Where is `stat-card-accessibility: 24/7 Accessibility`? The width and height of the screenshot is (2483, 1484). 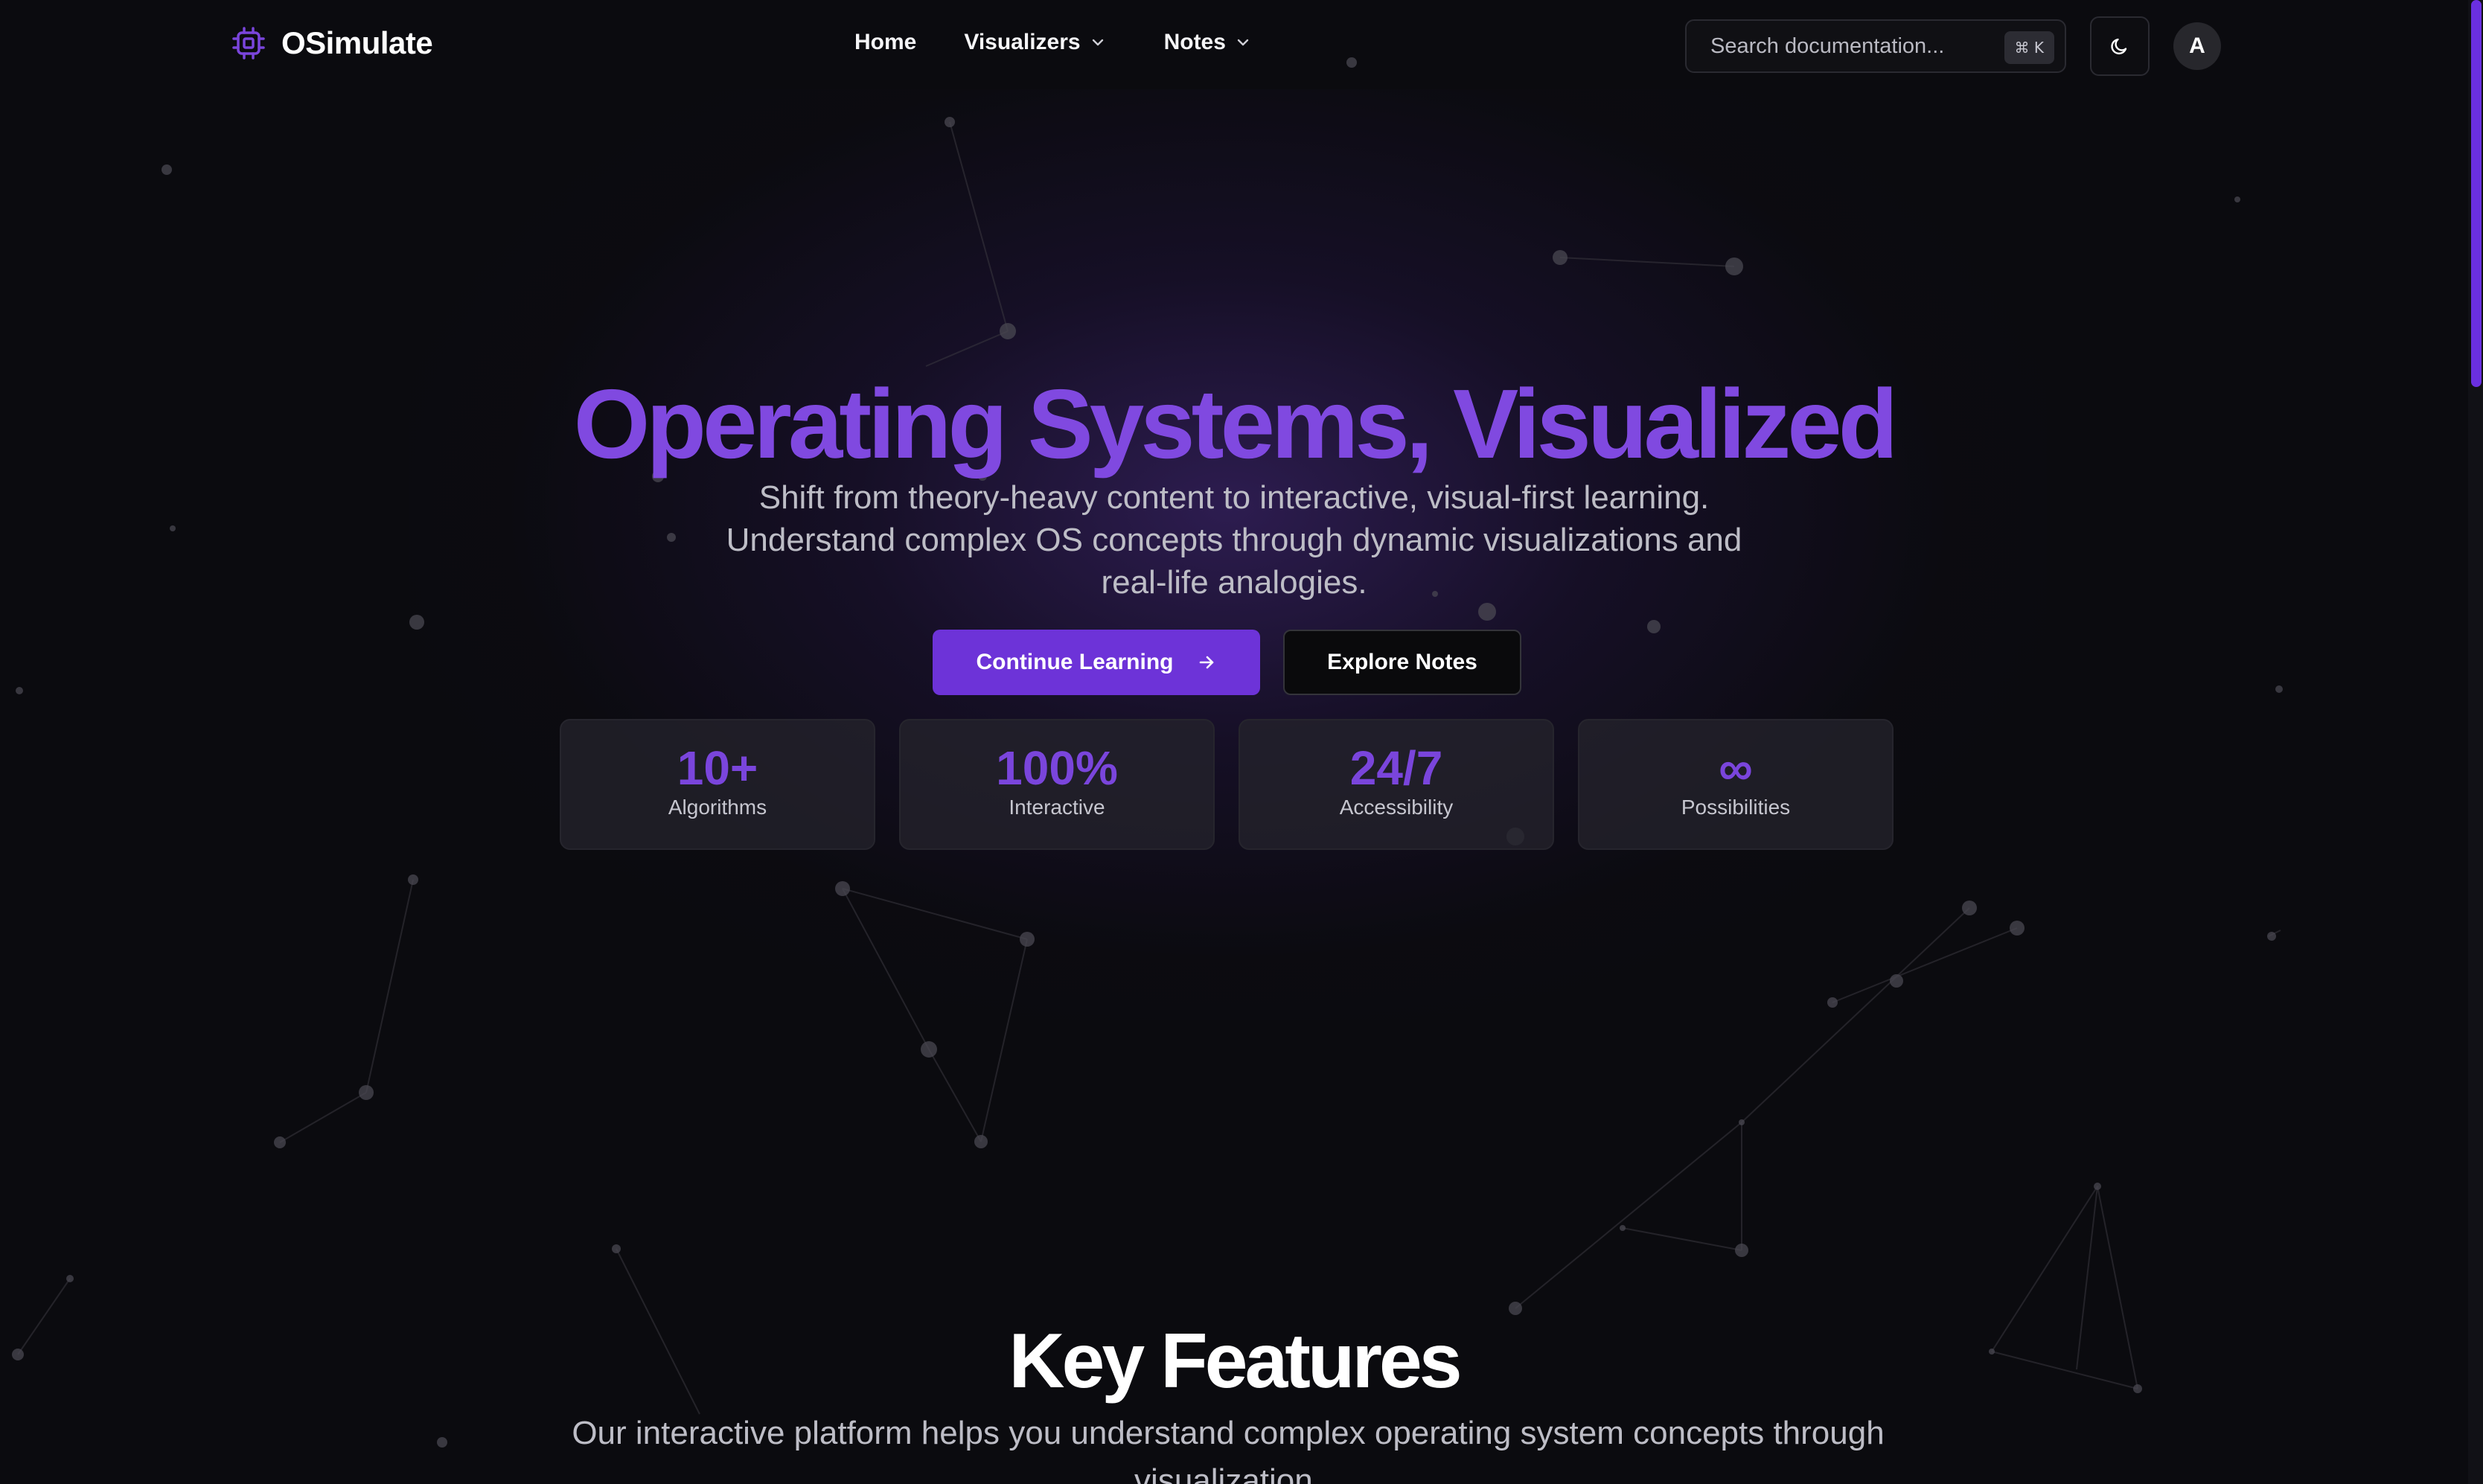 stat-card-accessibility: 24/7 Accessibility is located at coordinates (1396, 784).